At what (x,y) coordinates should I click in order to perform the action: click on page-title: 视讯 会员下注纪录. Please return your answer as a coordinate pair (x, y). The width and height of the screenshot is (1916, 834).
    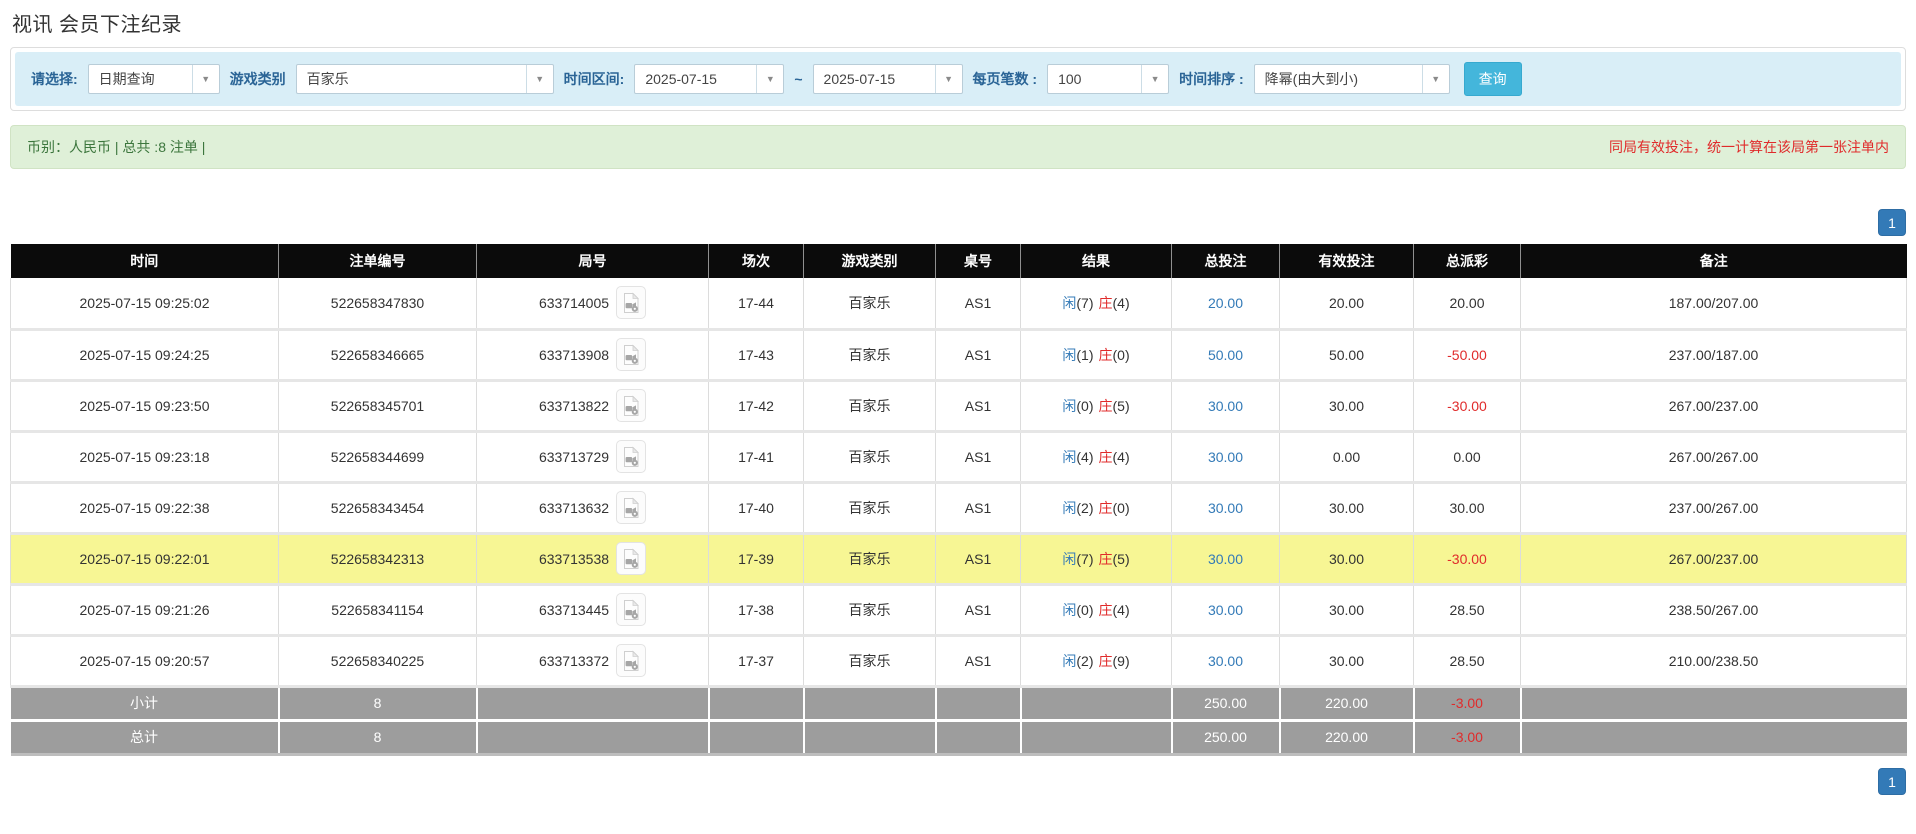
    Looking at the image, I should click on (97, 25).